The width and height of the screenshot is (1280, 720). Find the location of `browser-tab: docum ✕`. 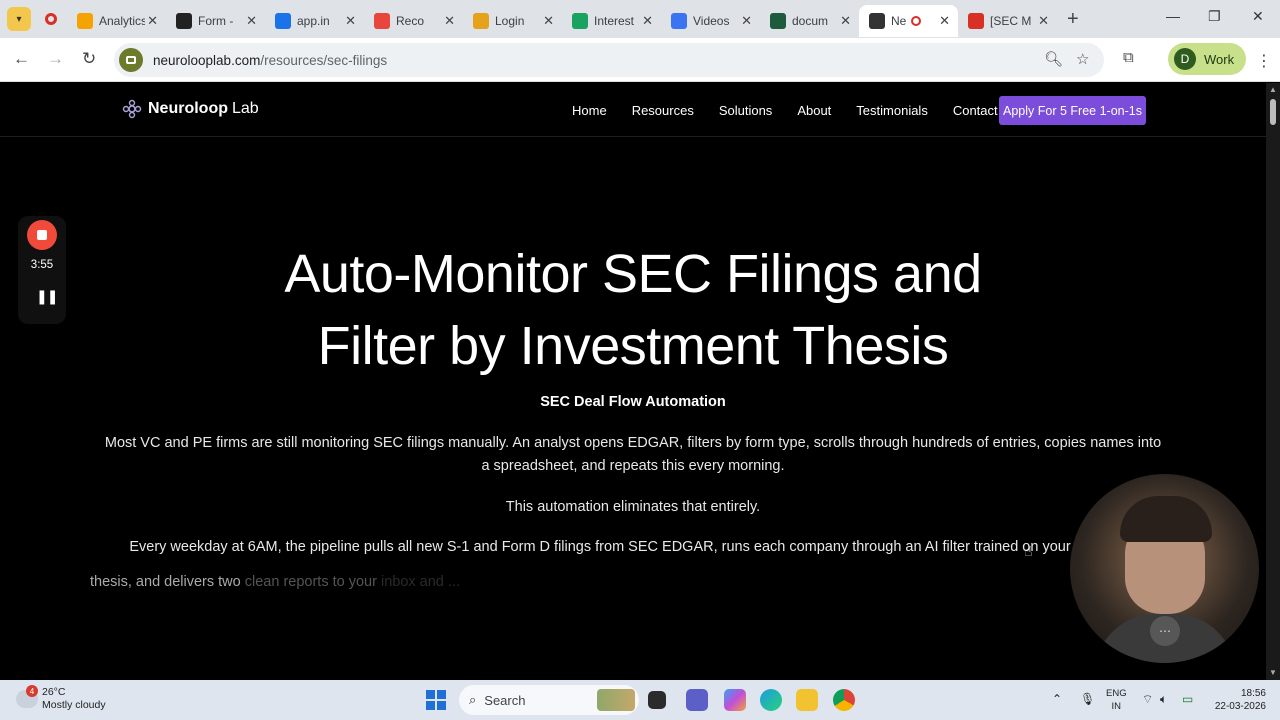

browser-tab: docum ✕ is located at coordinates (809, 21).